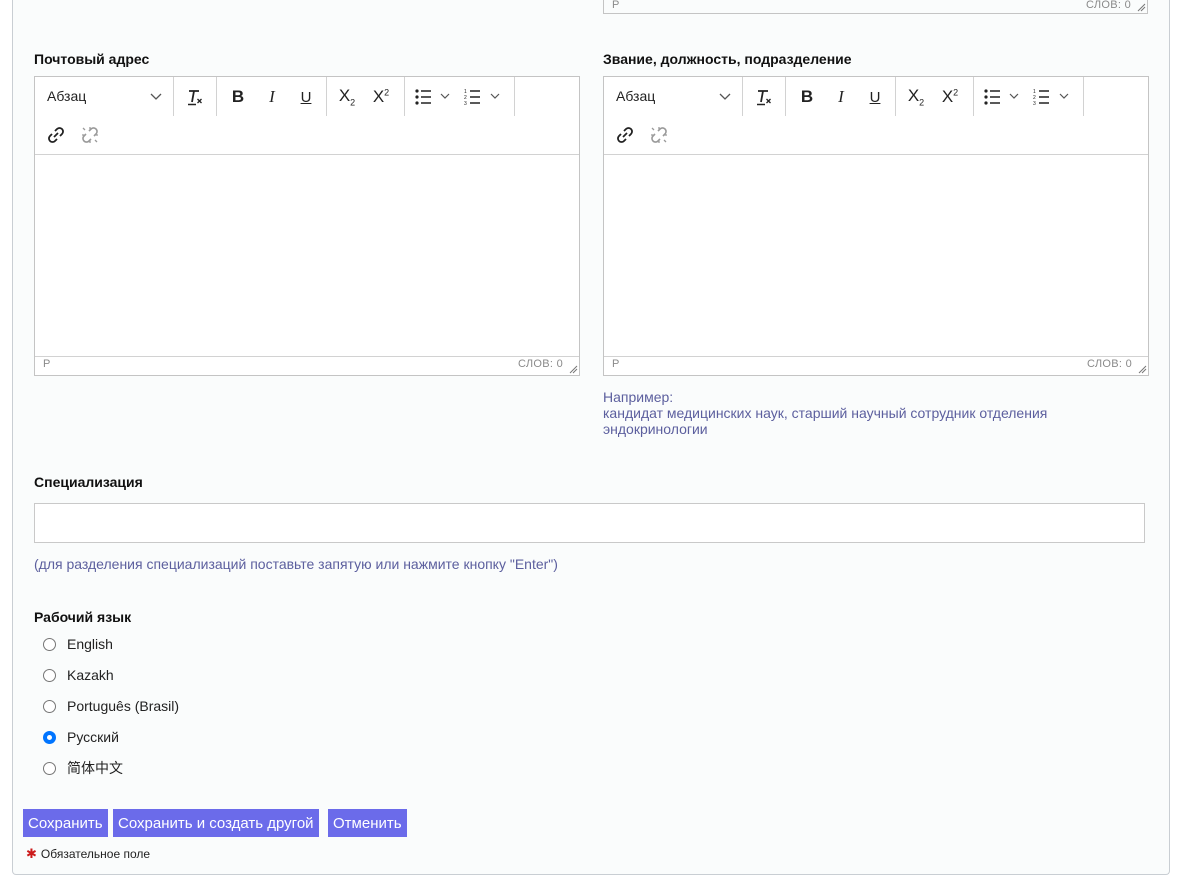 This screenshot has height=888, width=1188. I want to click on radio-label: 简体中文, so click(95, 768).